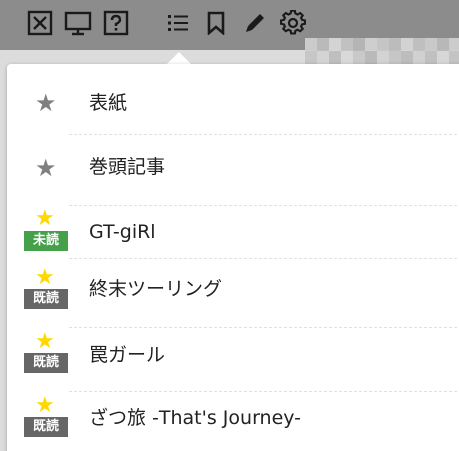 The height and width of the screenshot is (451, 459). I want to click on display-button, so click(78, 23).